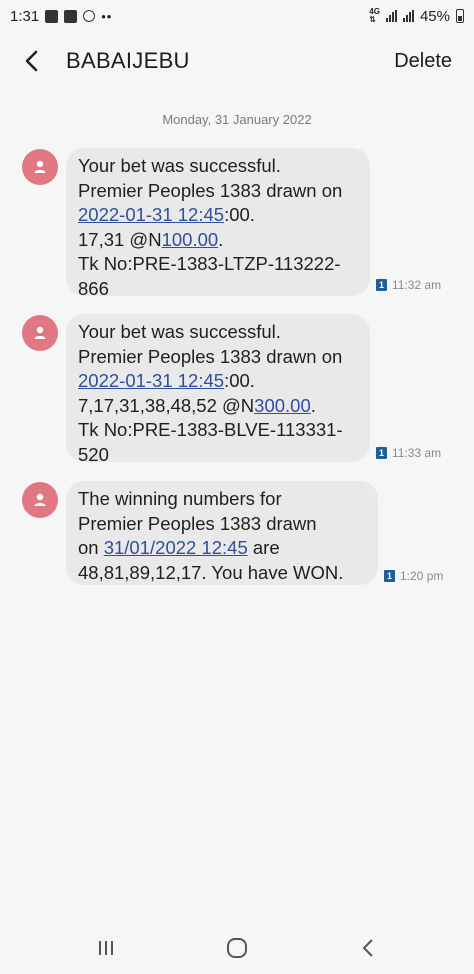  I want to click on network-type-icon: 4G ⇅, so click(374, 15).